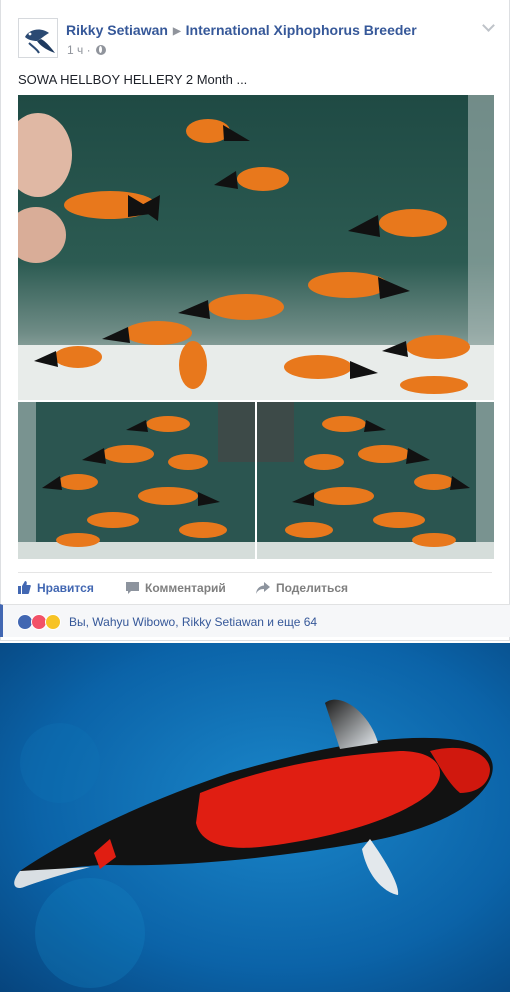  Describe the element at coordinates (24, 589) in the screenshot. I see `thumbs-up-icon` at that location.